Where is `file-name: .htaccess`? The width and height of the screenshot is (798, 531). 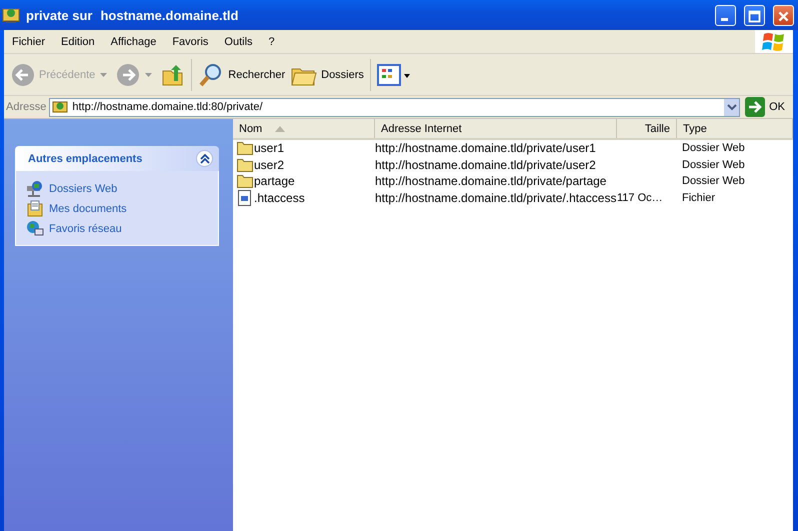
file-name: .htaccess is located at coordinates (279, 197).